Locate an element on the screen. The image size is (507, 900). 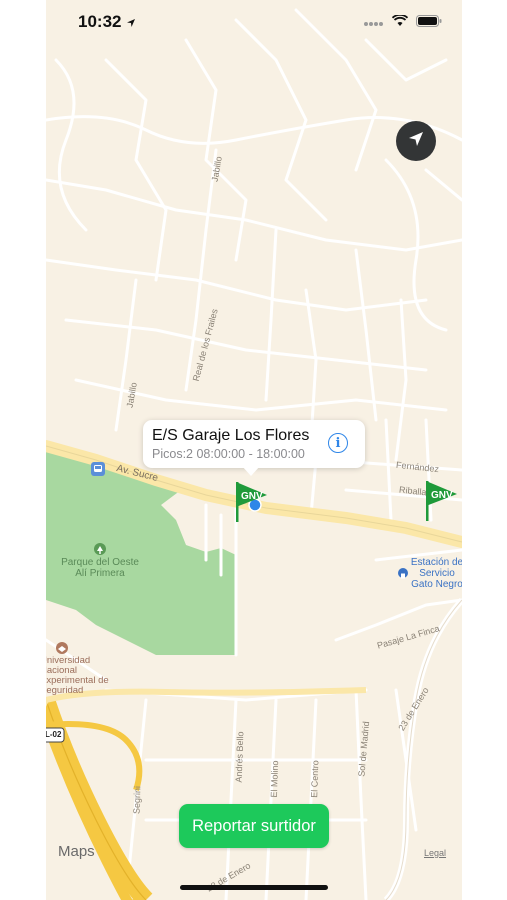
street-label-andres-bello: Andrés Bello is located at coordinates (239, 757).